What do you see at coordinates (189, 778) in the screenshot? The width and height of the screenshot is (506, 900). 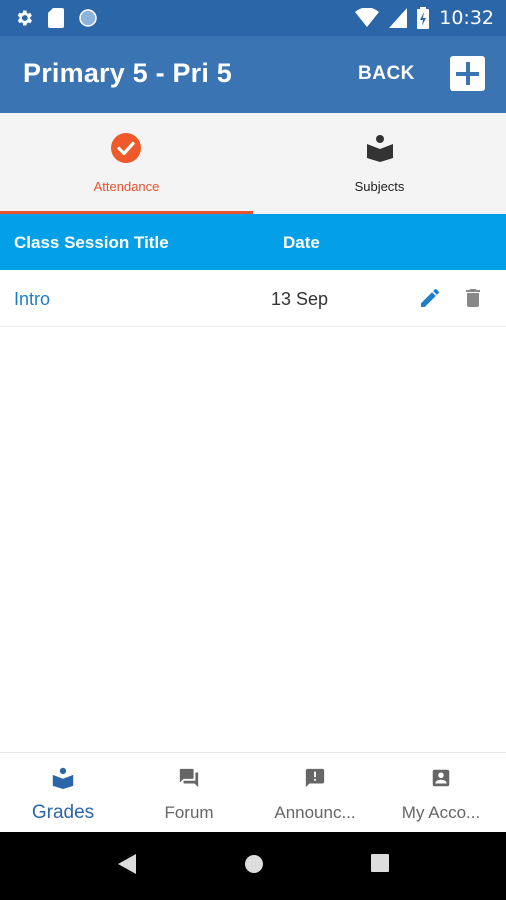 I see `forum-icon` at bounding box center [189, 778].